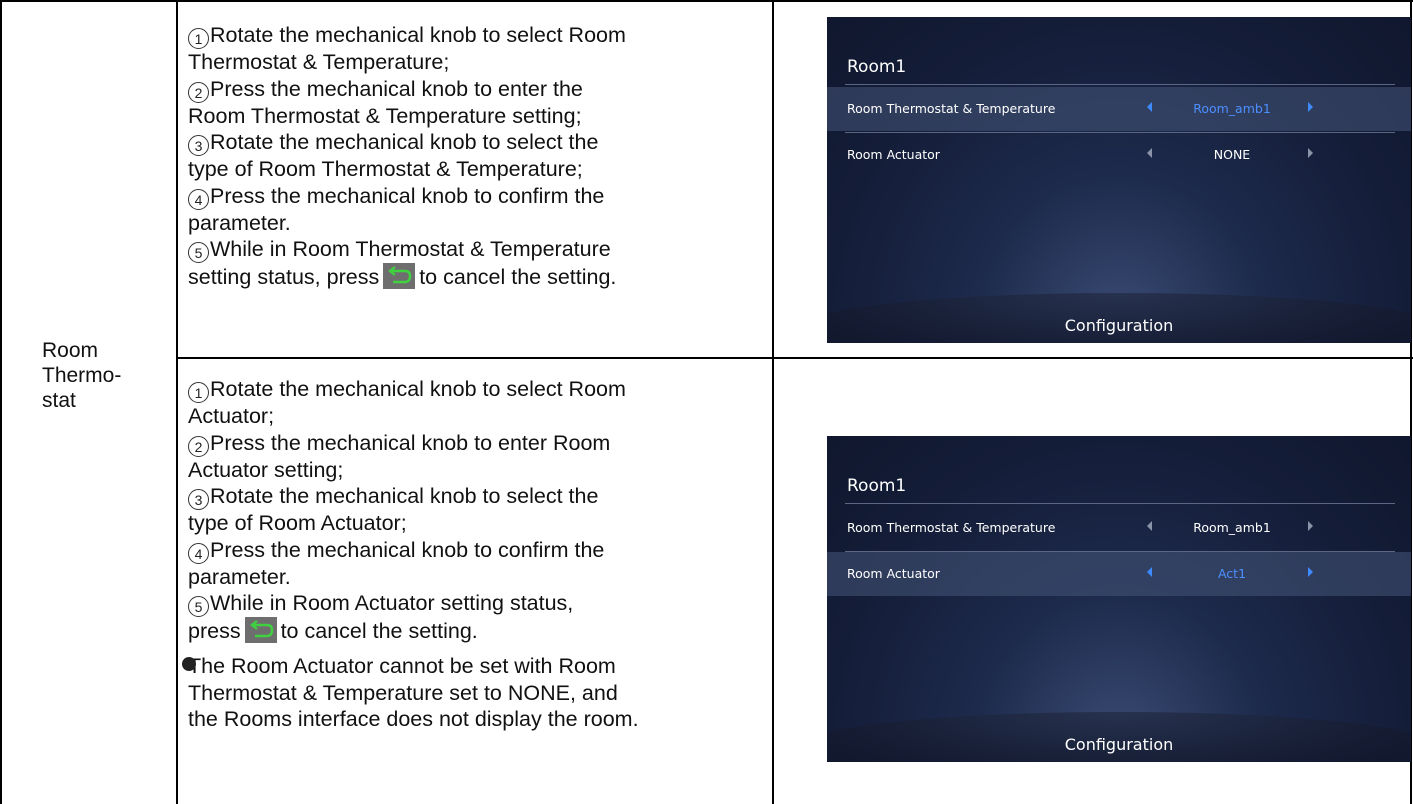 The height and width of the screenshot is (804, 1413). I want to click on step-text: Thermostat & Temperature;, so click(319, 62).